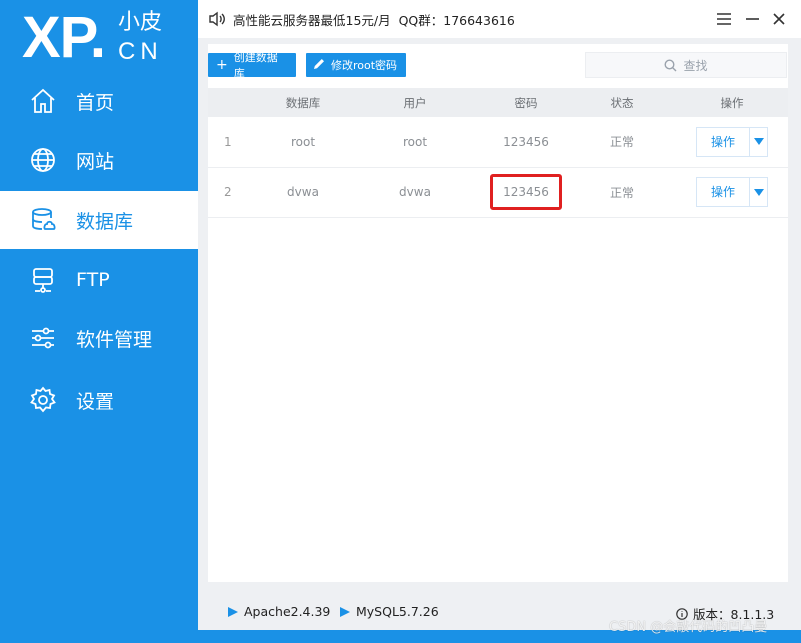  Describe the element at coordinates (95, 102) in the screenshot. I see `sidebar-item-label: 首页` at that location.